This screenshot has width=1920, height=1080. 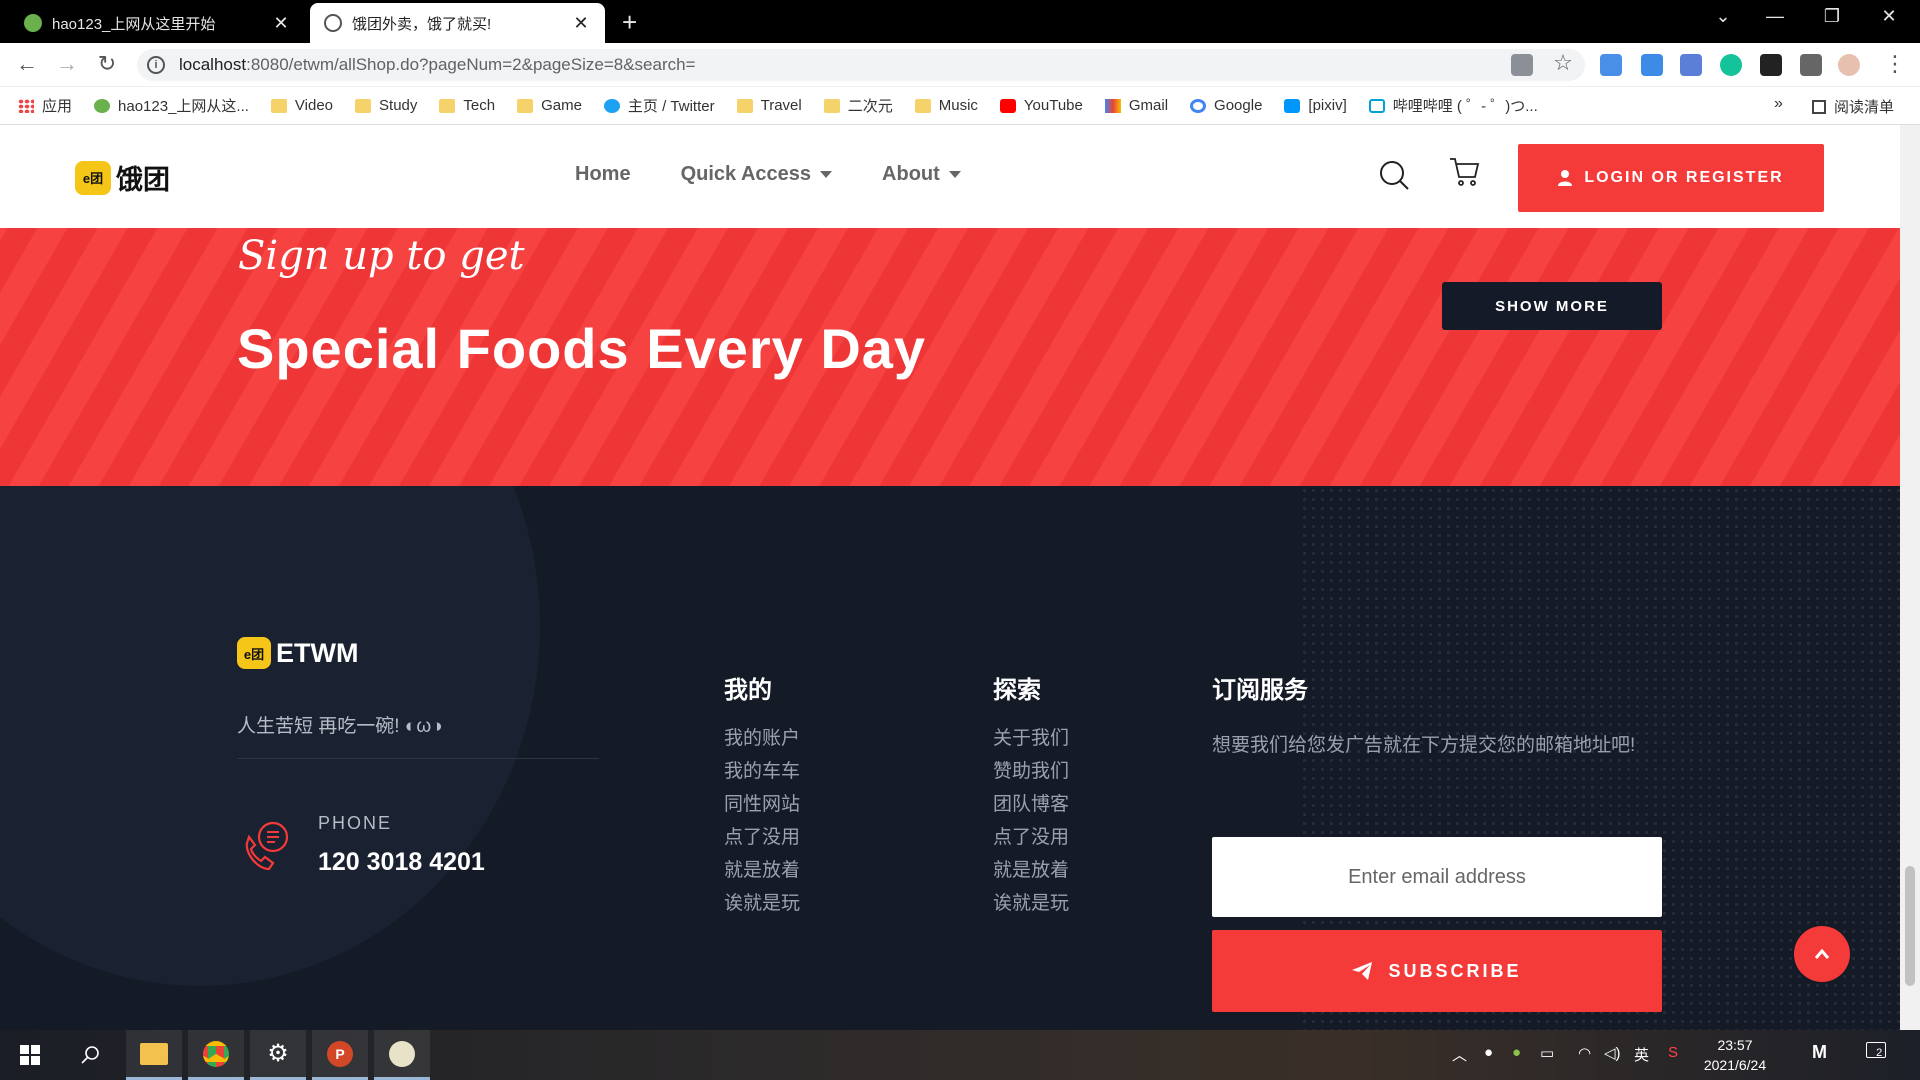 What do you see at coordinates (1864, 107) in the screenshot?
I see `reading-list-label: 阅读清单` at bounding box center [1864, 107].